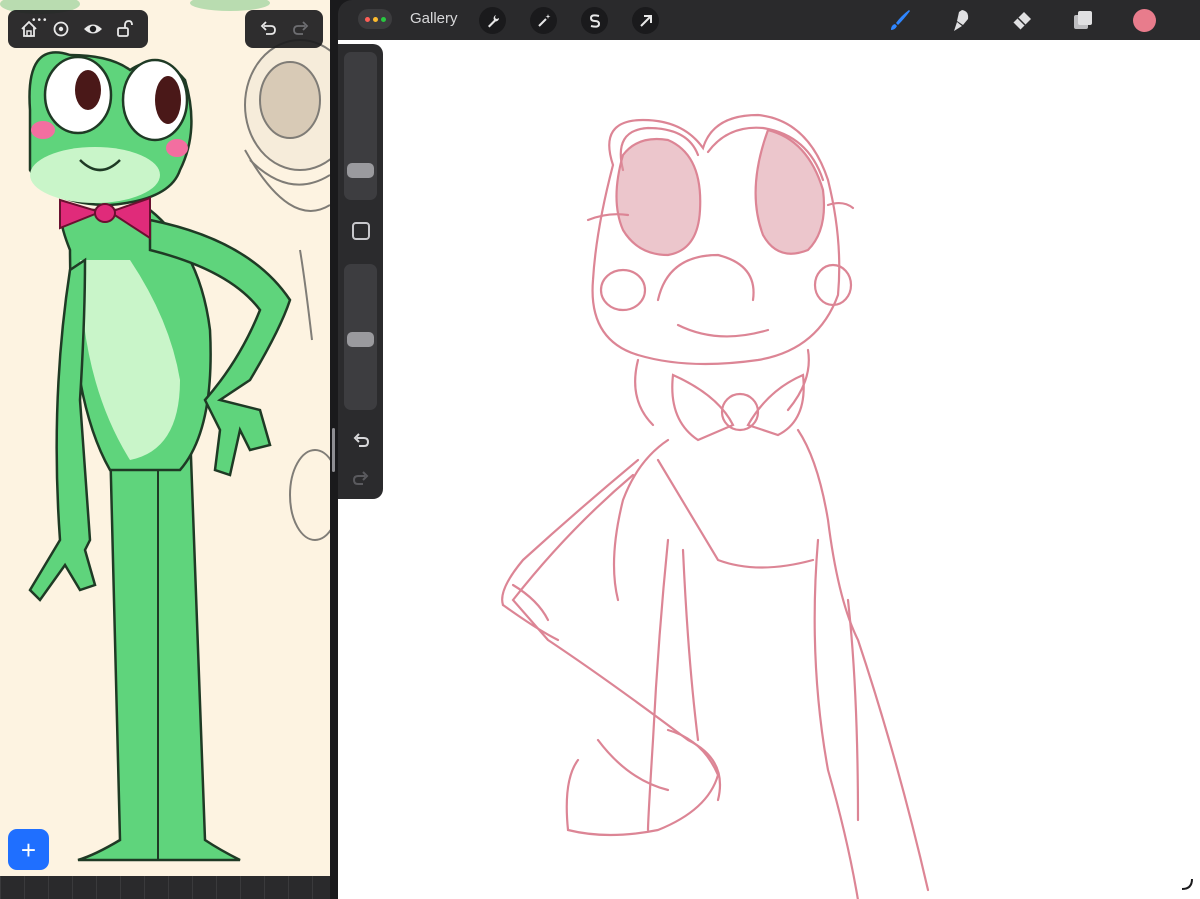 The height and width of the screenshot is (899, 1200). What do you see at coordinates (360, 126) in the screenshot?
I see `brush-size-slider` at bounding box center [360, 126].